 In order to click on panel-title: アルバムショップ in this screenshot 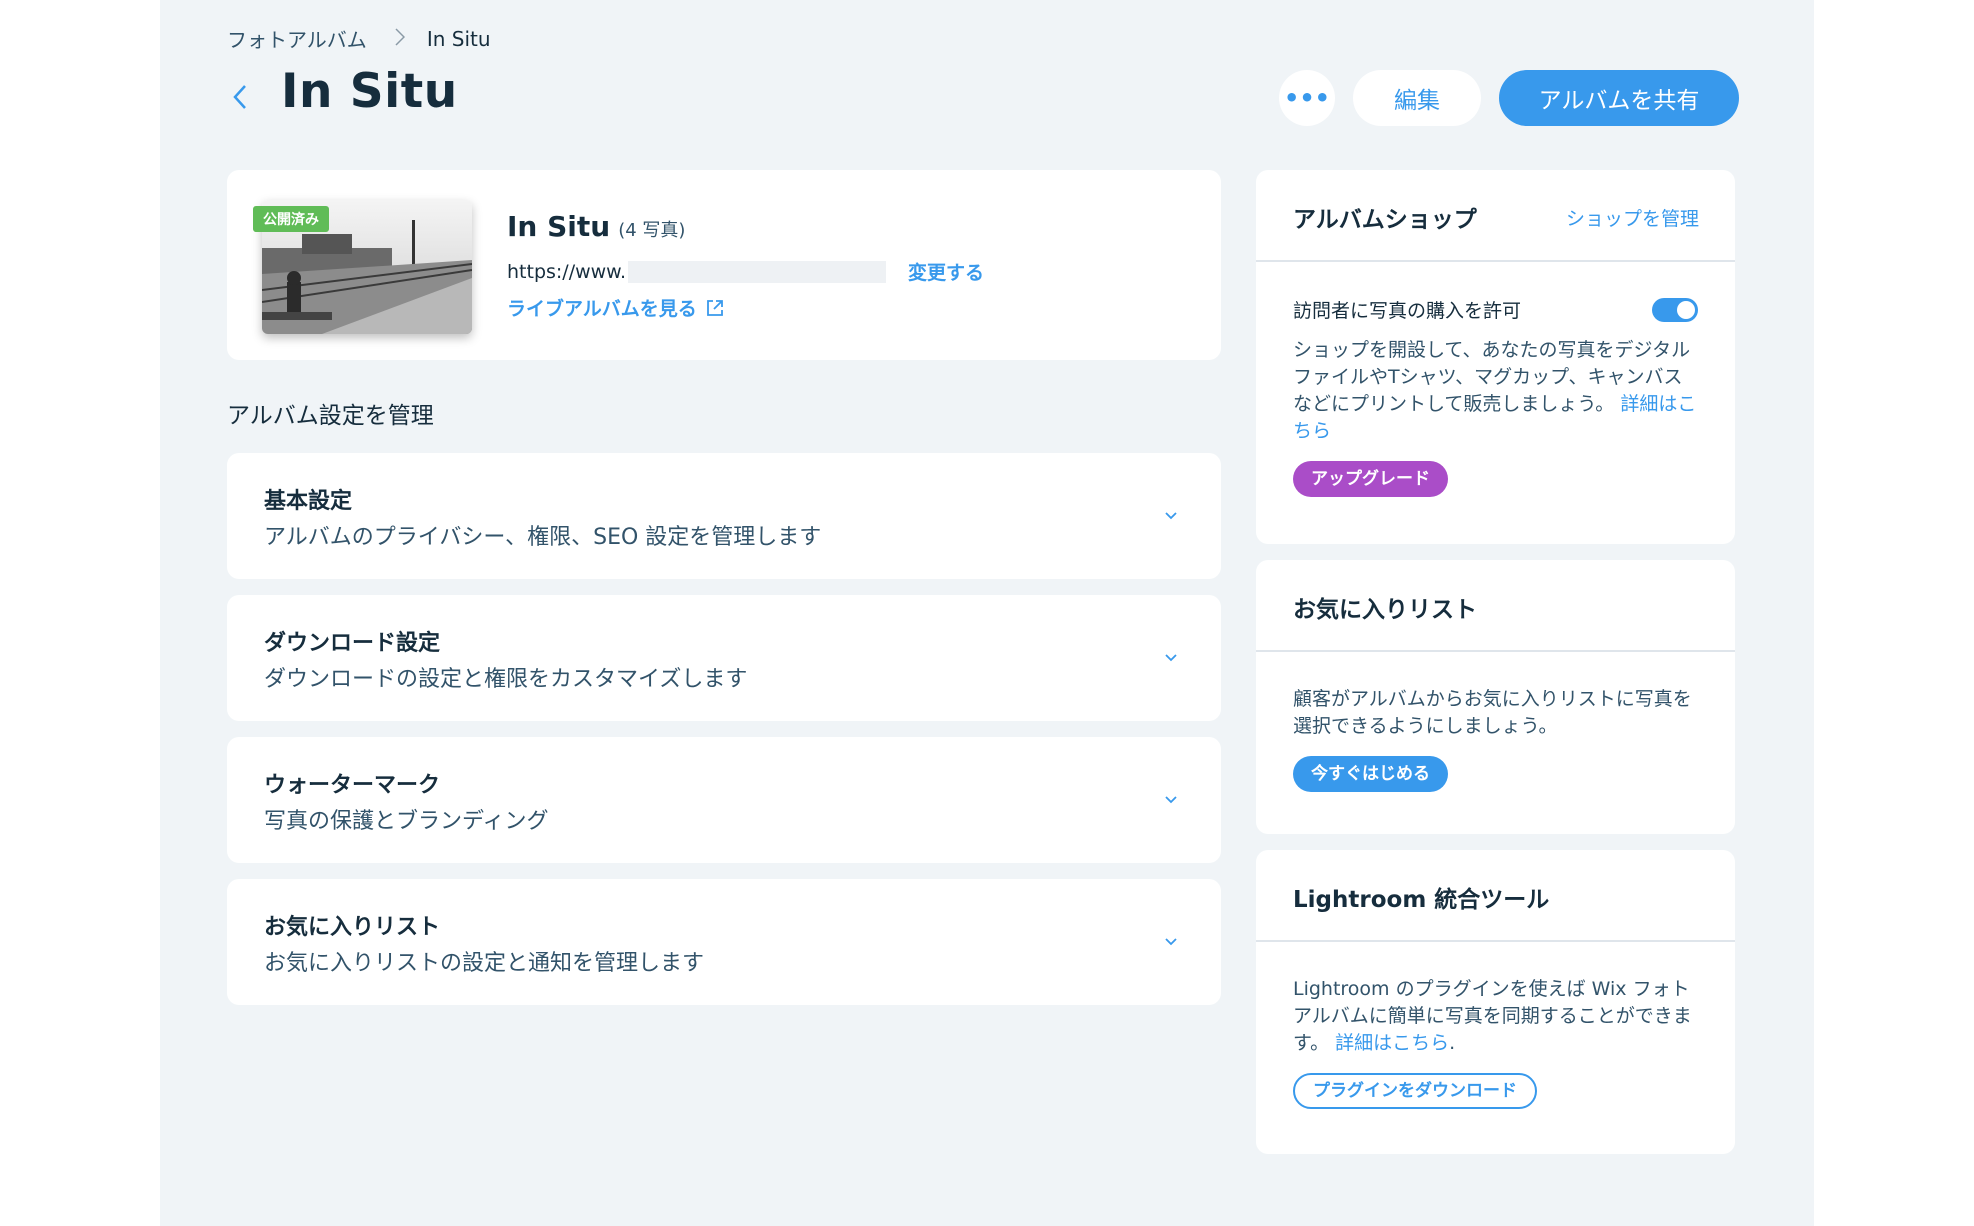, I will do `click(1385, 220)`.